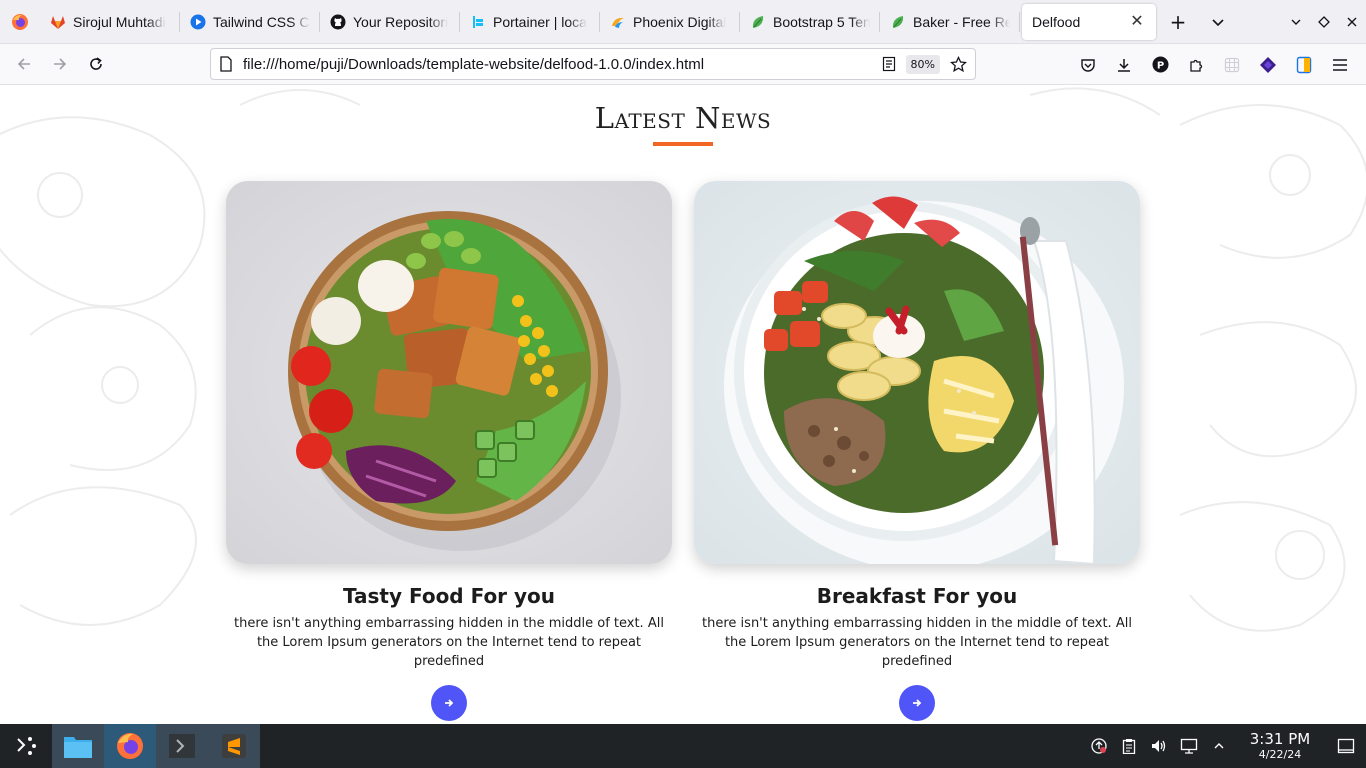 This screenshot has width=1366, height=768. I want to click on grid-extension-button, so click(1232, 65).